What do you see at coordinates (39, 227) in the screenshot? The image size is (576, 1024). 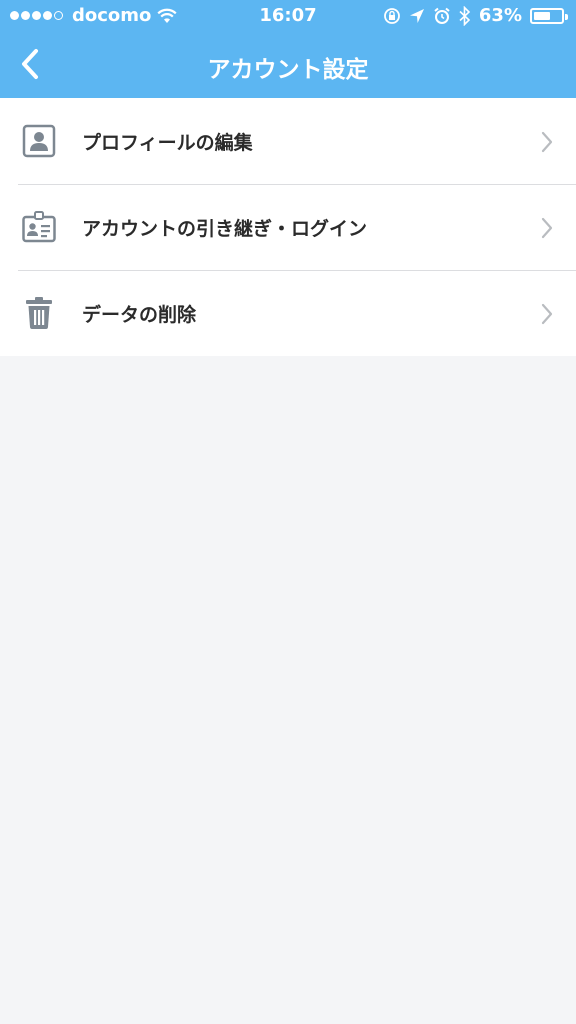 I see `id-card-icon` at bounding box center [39, 227].